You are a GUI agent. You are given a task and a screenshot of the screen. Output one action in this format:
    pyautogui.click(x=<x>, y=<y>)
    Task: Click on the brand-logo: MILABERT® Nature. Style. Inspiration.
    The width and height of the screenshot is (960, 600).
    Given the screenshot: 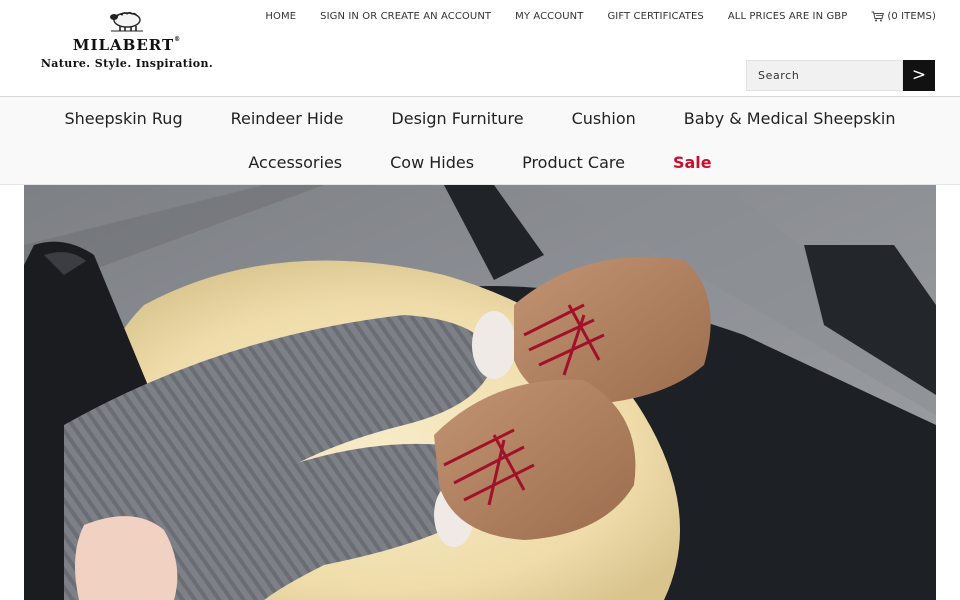 What is the action you would take?
    pyautogui.click(x=127, y=46)
    